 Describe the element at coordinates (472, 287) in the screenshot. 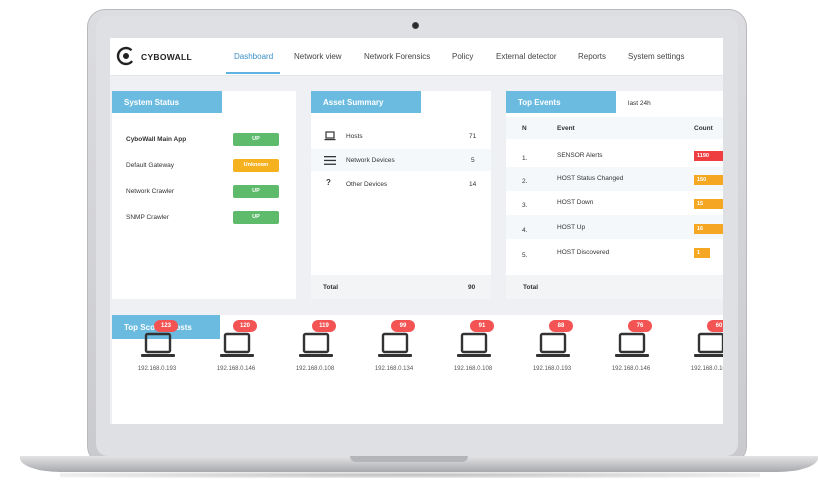

I see `asset-total-value: 90` at that location.